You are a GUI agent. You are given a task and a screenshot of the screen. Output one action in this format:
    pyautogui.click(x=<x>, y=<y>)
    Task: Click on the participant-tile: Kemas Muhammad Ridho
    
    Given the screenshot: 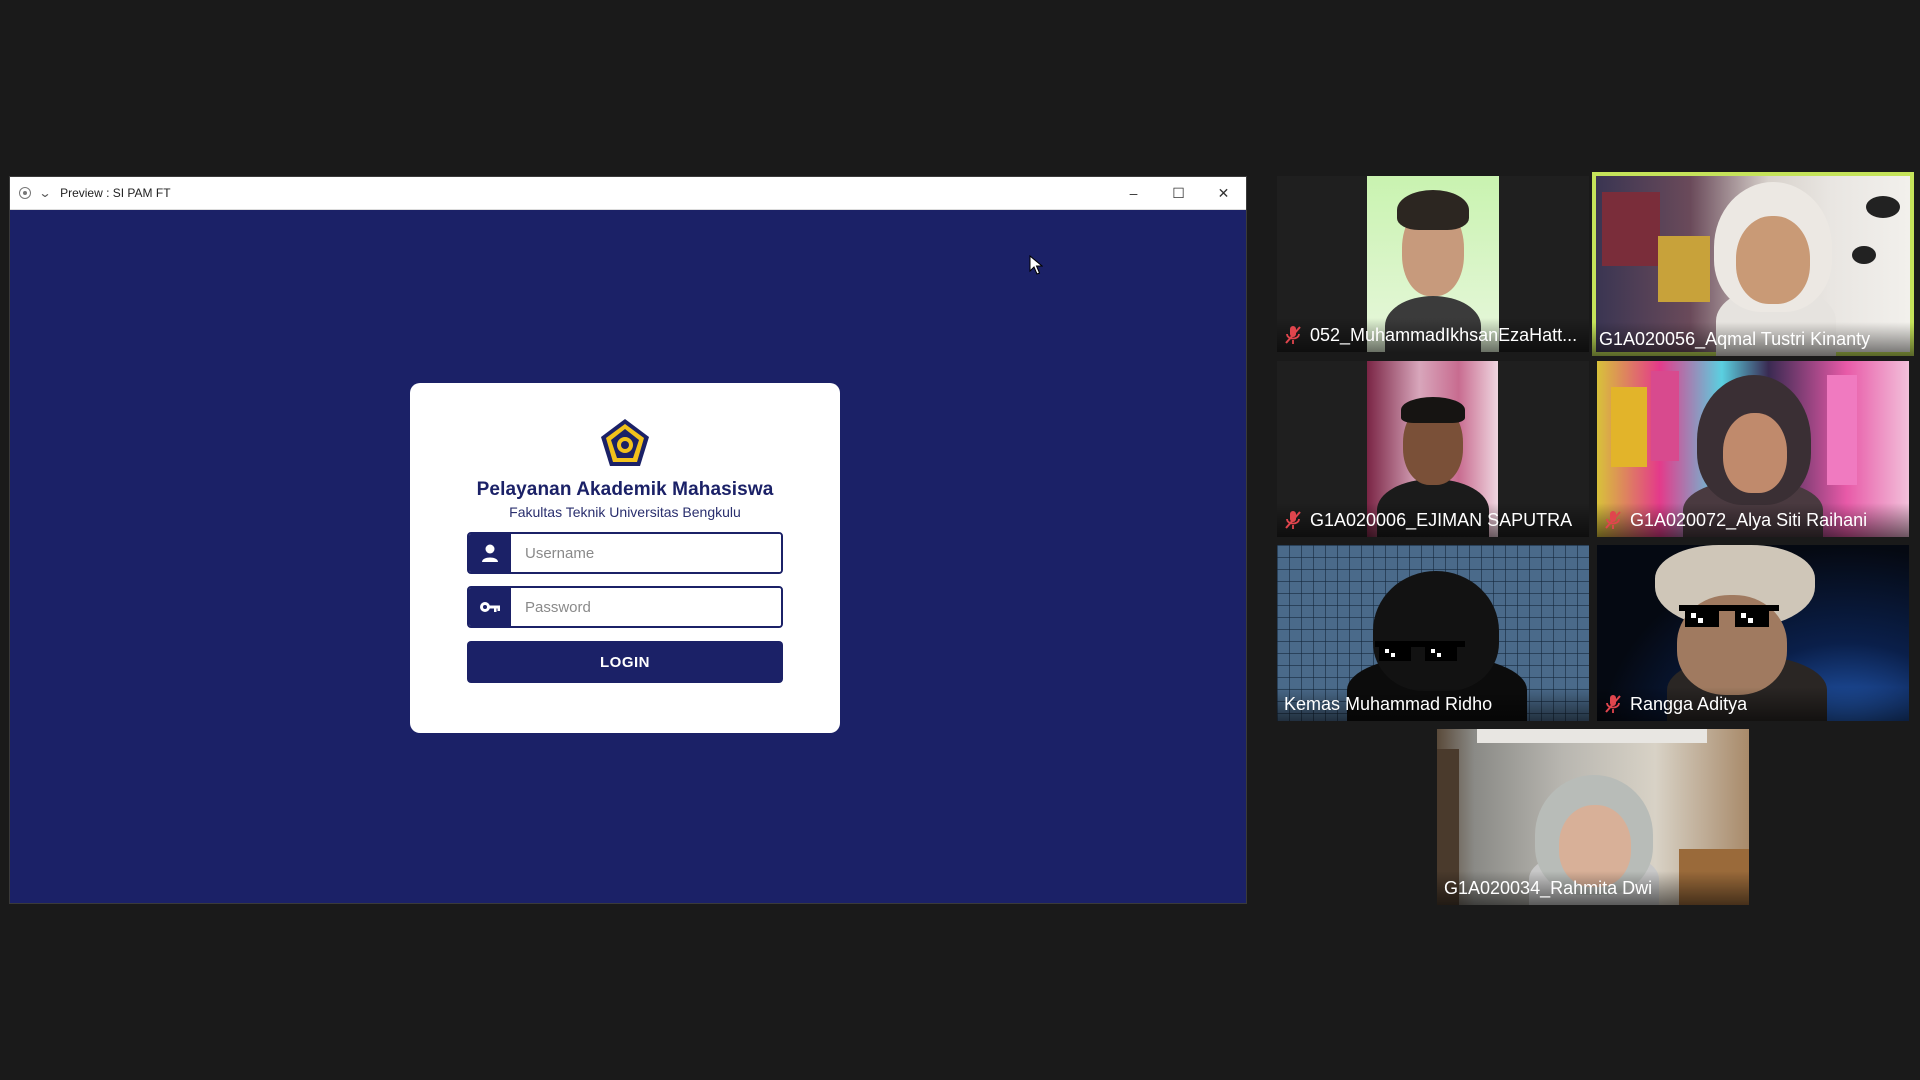 What is the action you would take?
    pyautogui.click(x=1433, y=633)
    